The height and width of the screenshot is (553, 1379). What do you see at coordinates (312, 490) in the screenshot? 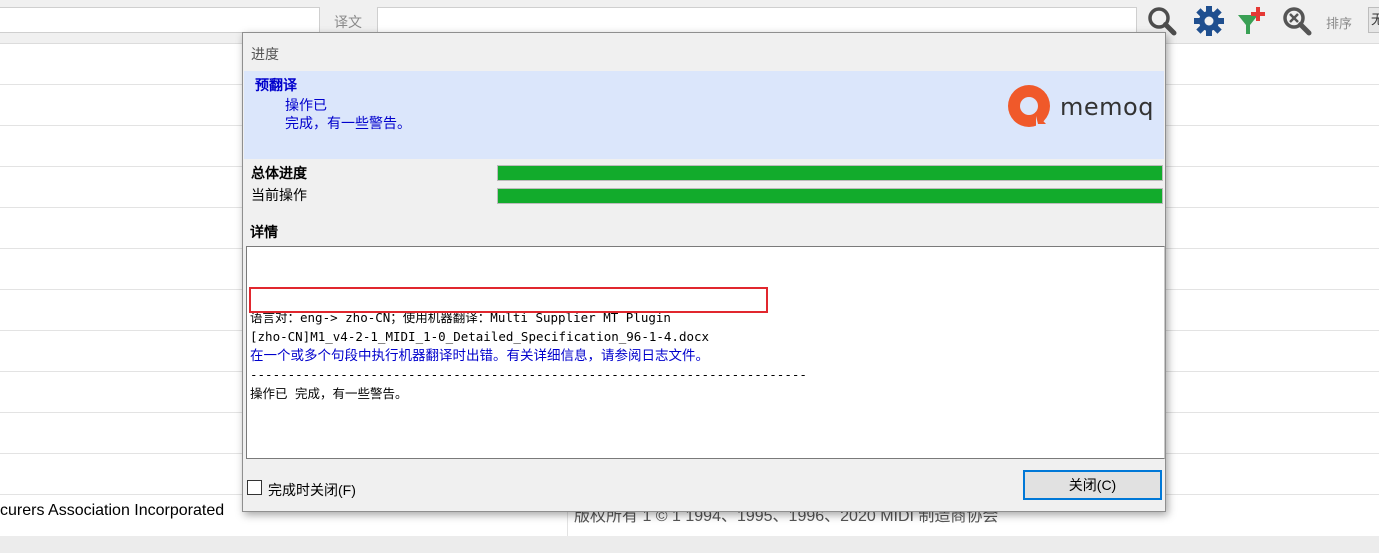
I see `close-on-complete-label: 完成时关闭(F)` at bounding box center [312, 490].